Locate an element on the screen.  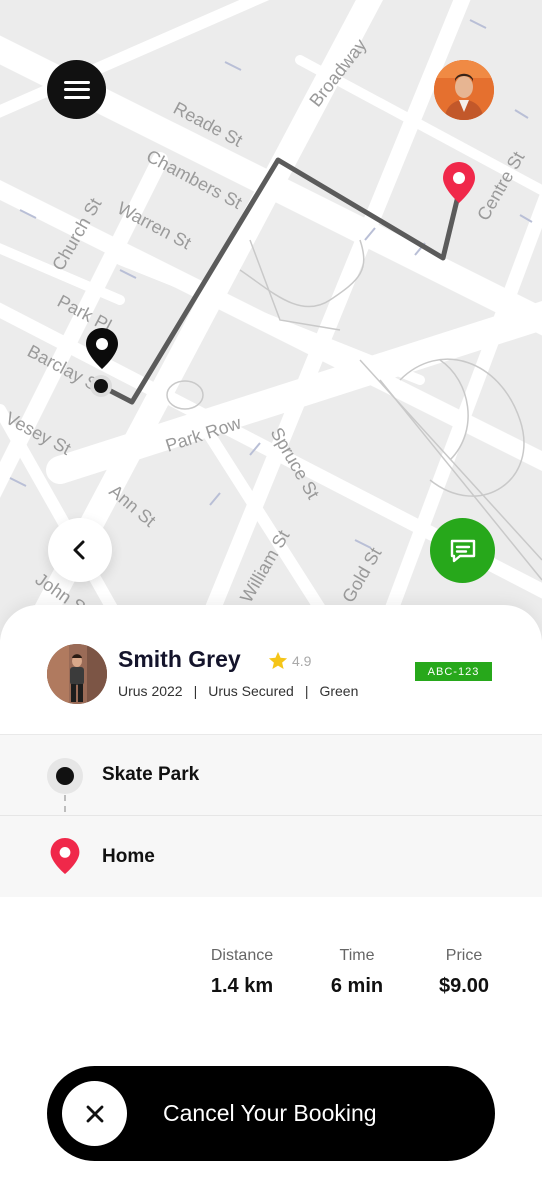
driver-rating: 4.9 is located at coordinates (289, 660).